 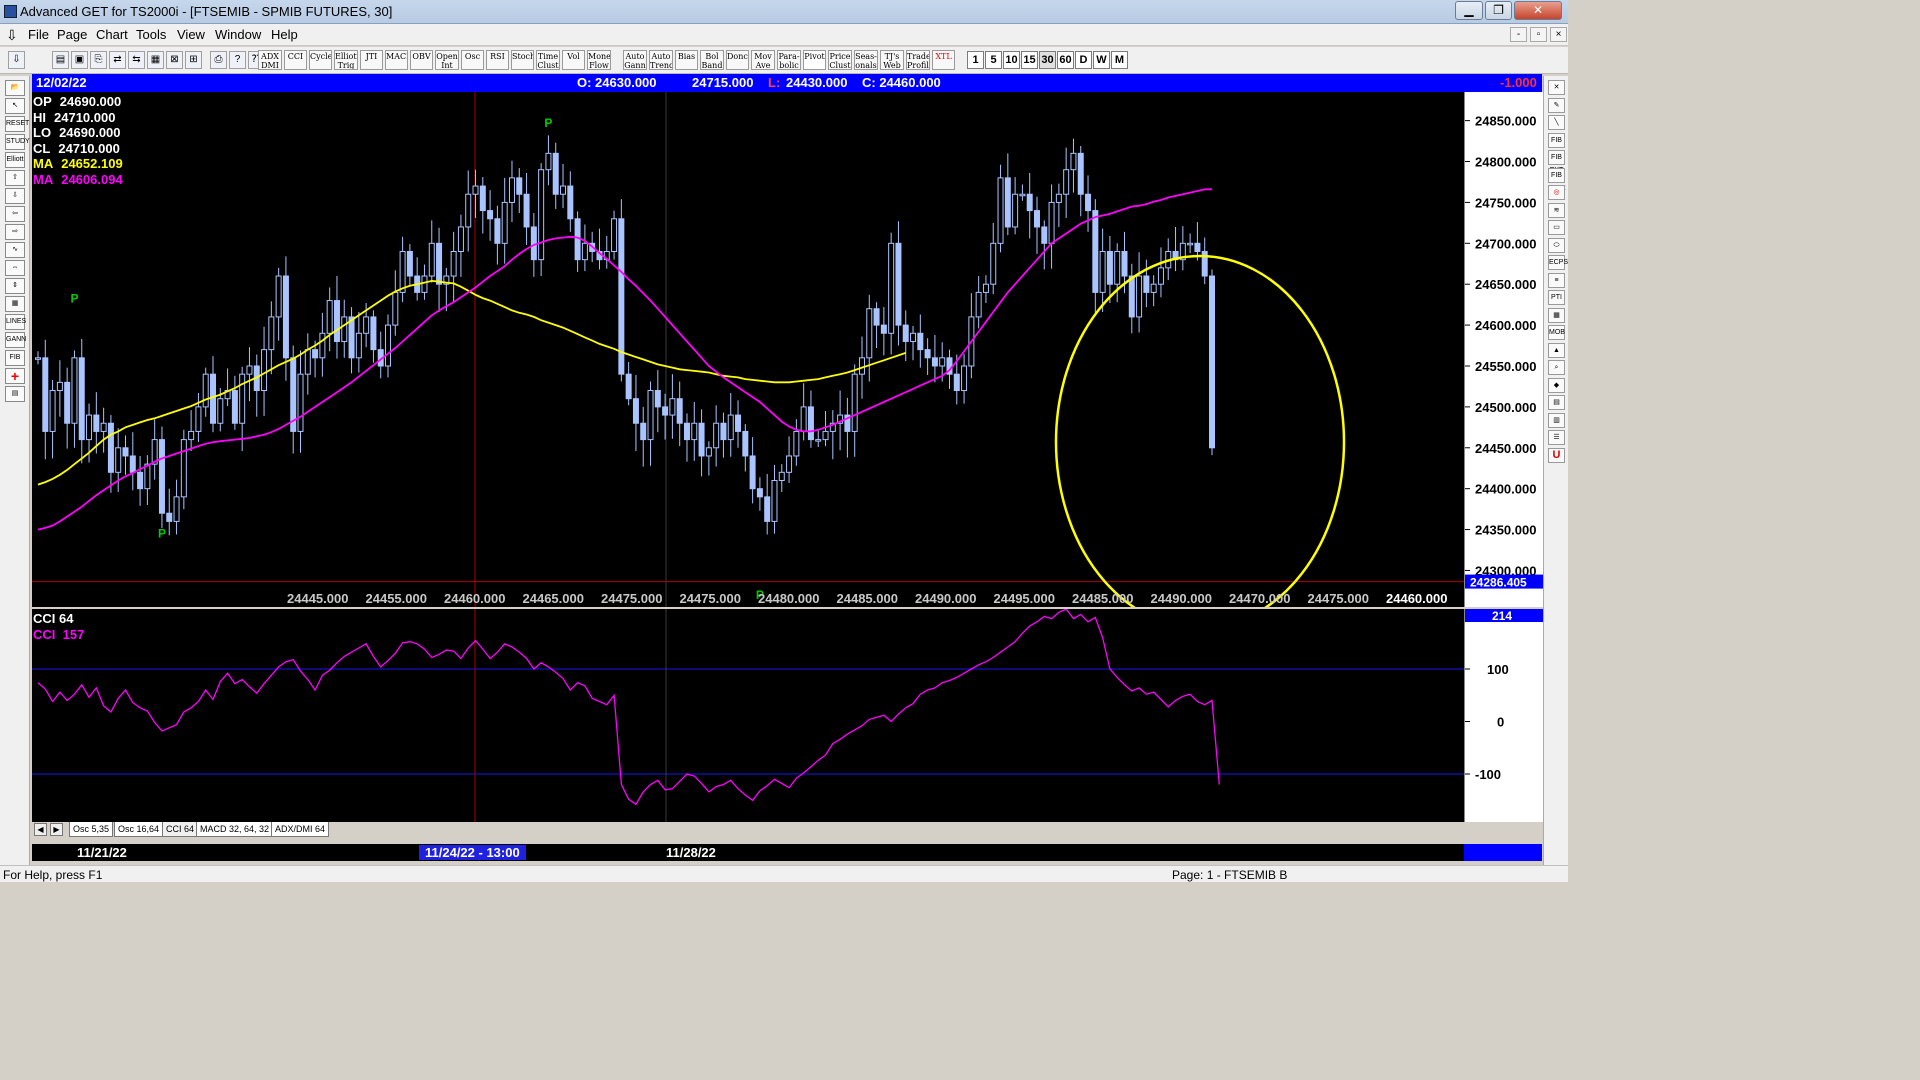 What do you see at coordinates (235, 829) in the screenshot?
I see `tab-macd: MACD 32, 64, 32` at bounding box center [235, 829].